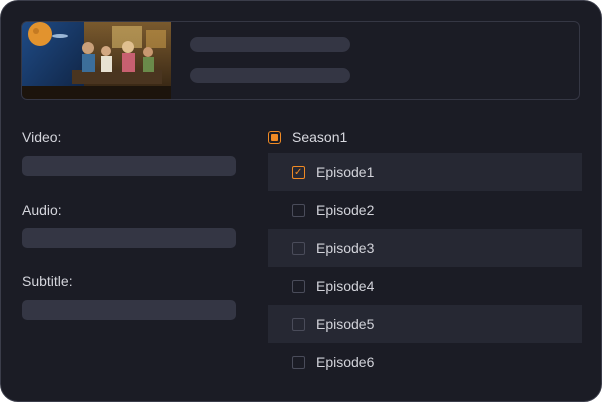 The height and width of the screenshot is (402, 602). I want to click on subtitle-placeholder, so click(270, 75).